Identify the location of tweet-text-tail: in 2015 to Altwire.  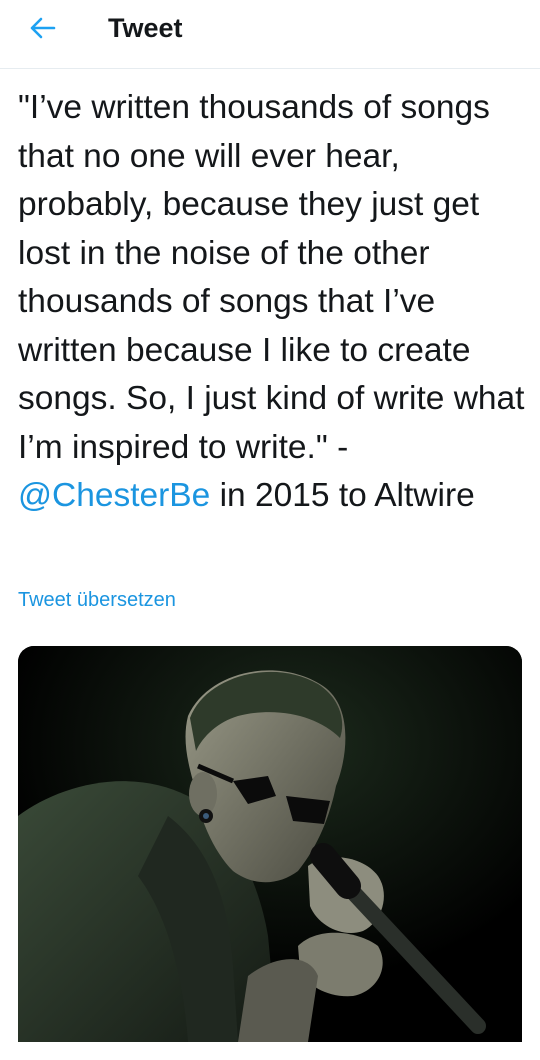
(342, 495).